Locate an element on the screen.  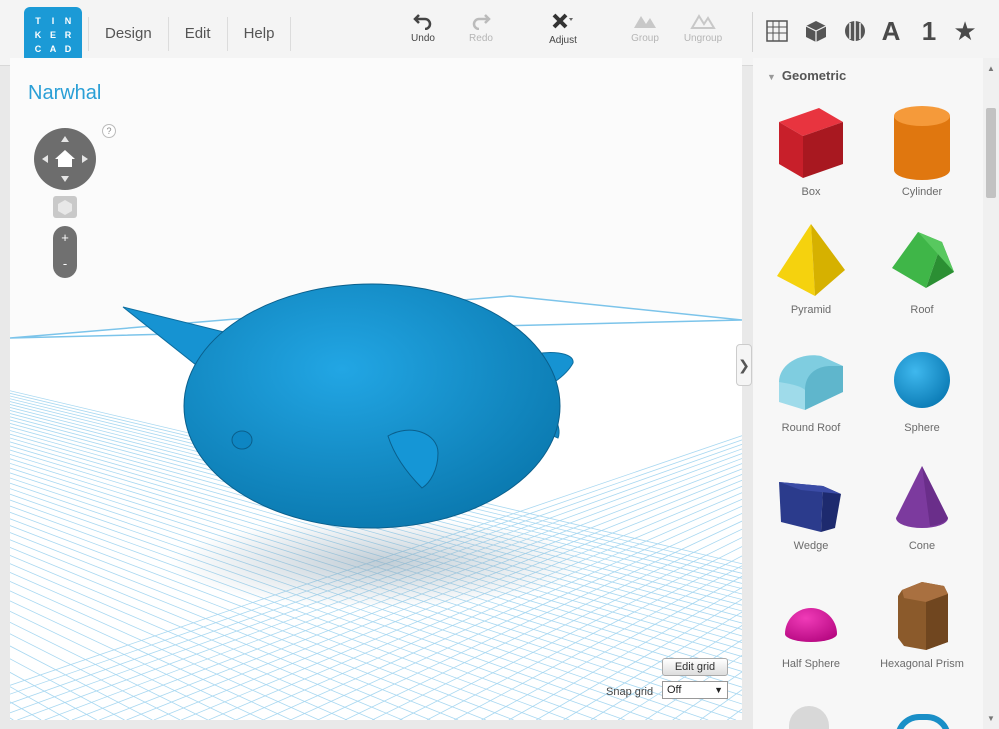
group-label: Group is located at coordinates (645, 38).